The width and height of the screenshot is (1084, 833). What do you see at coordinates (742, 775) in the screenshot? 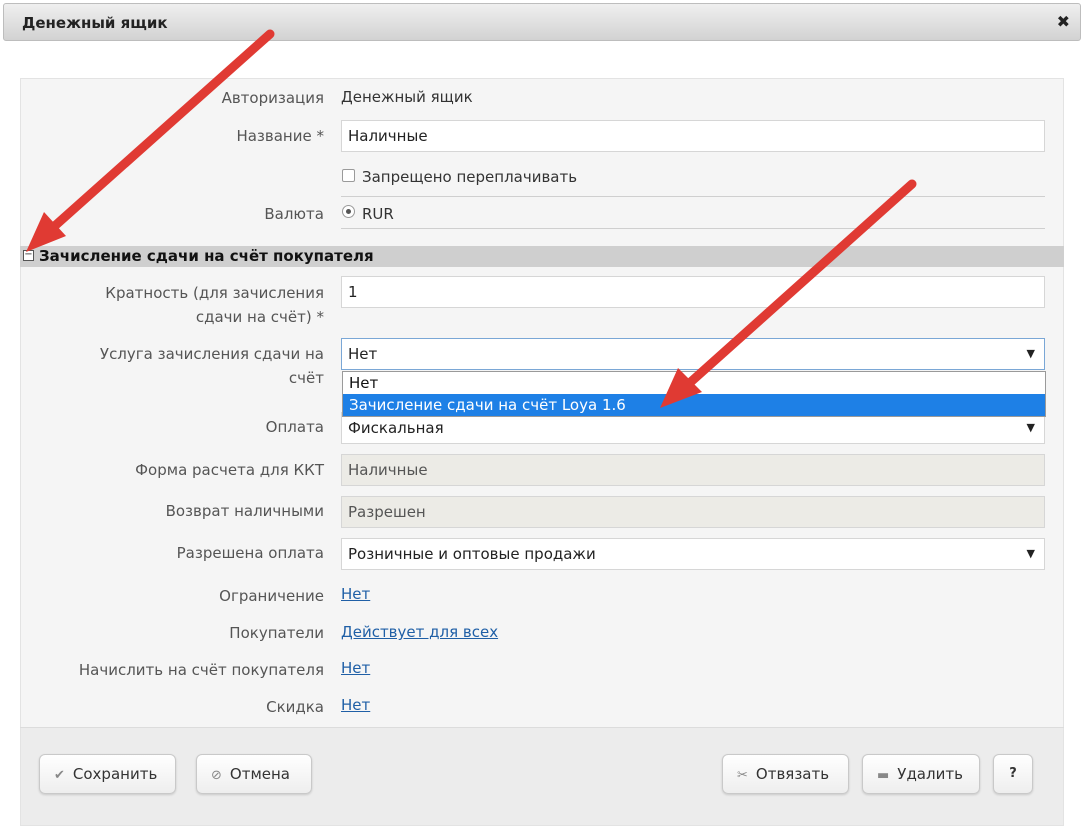
I see `scissors-icon: ✂` at bounding box center [742, 775].